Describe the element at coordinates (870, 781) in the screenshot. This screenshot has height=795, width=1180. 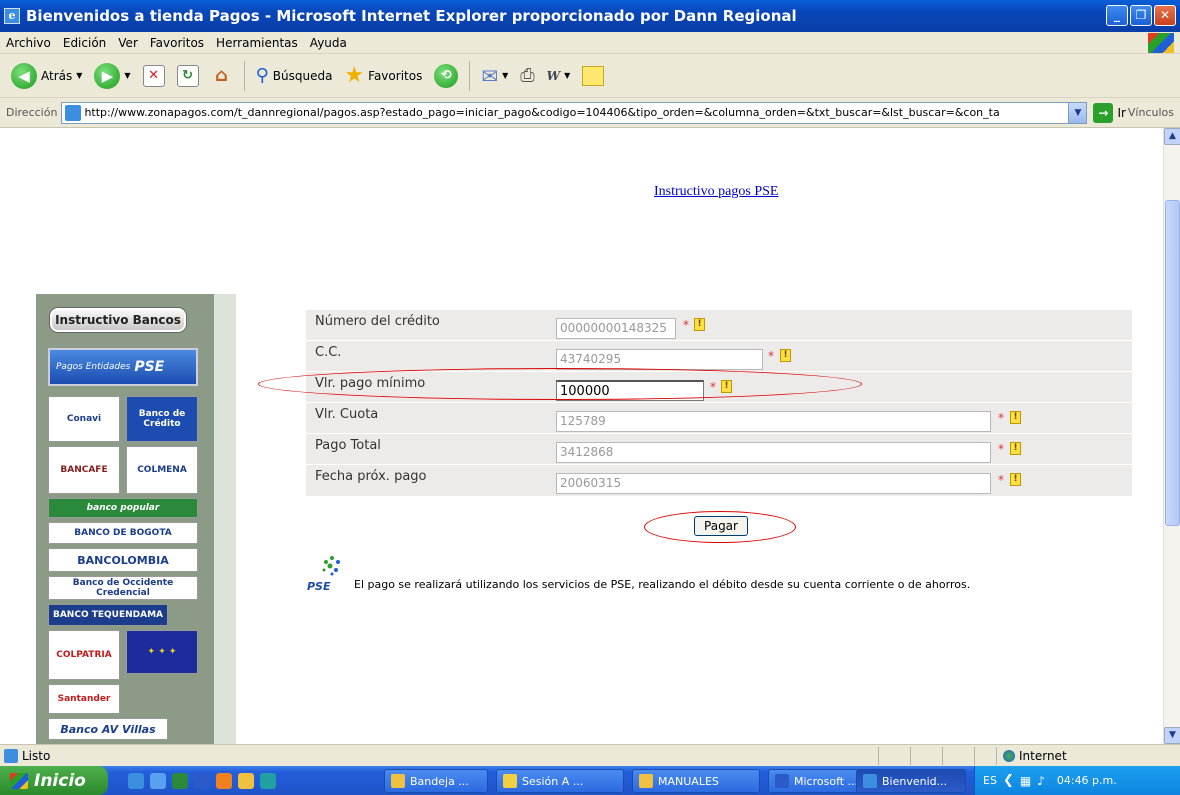
I see `ie-icon` at that location.